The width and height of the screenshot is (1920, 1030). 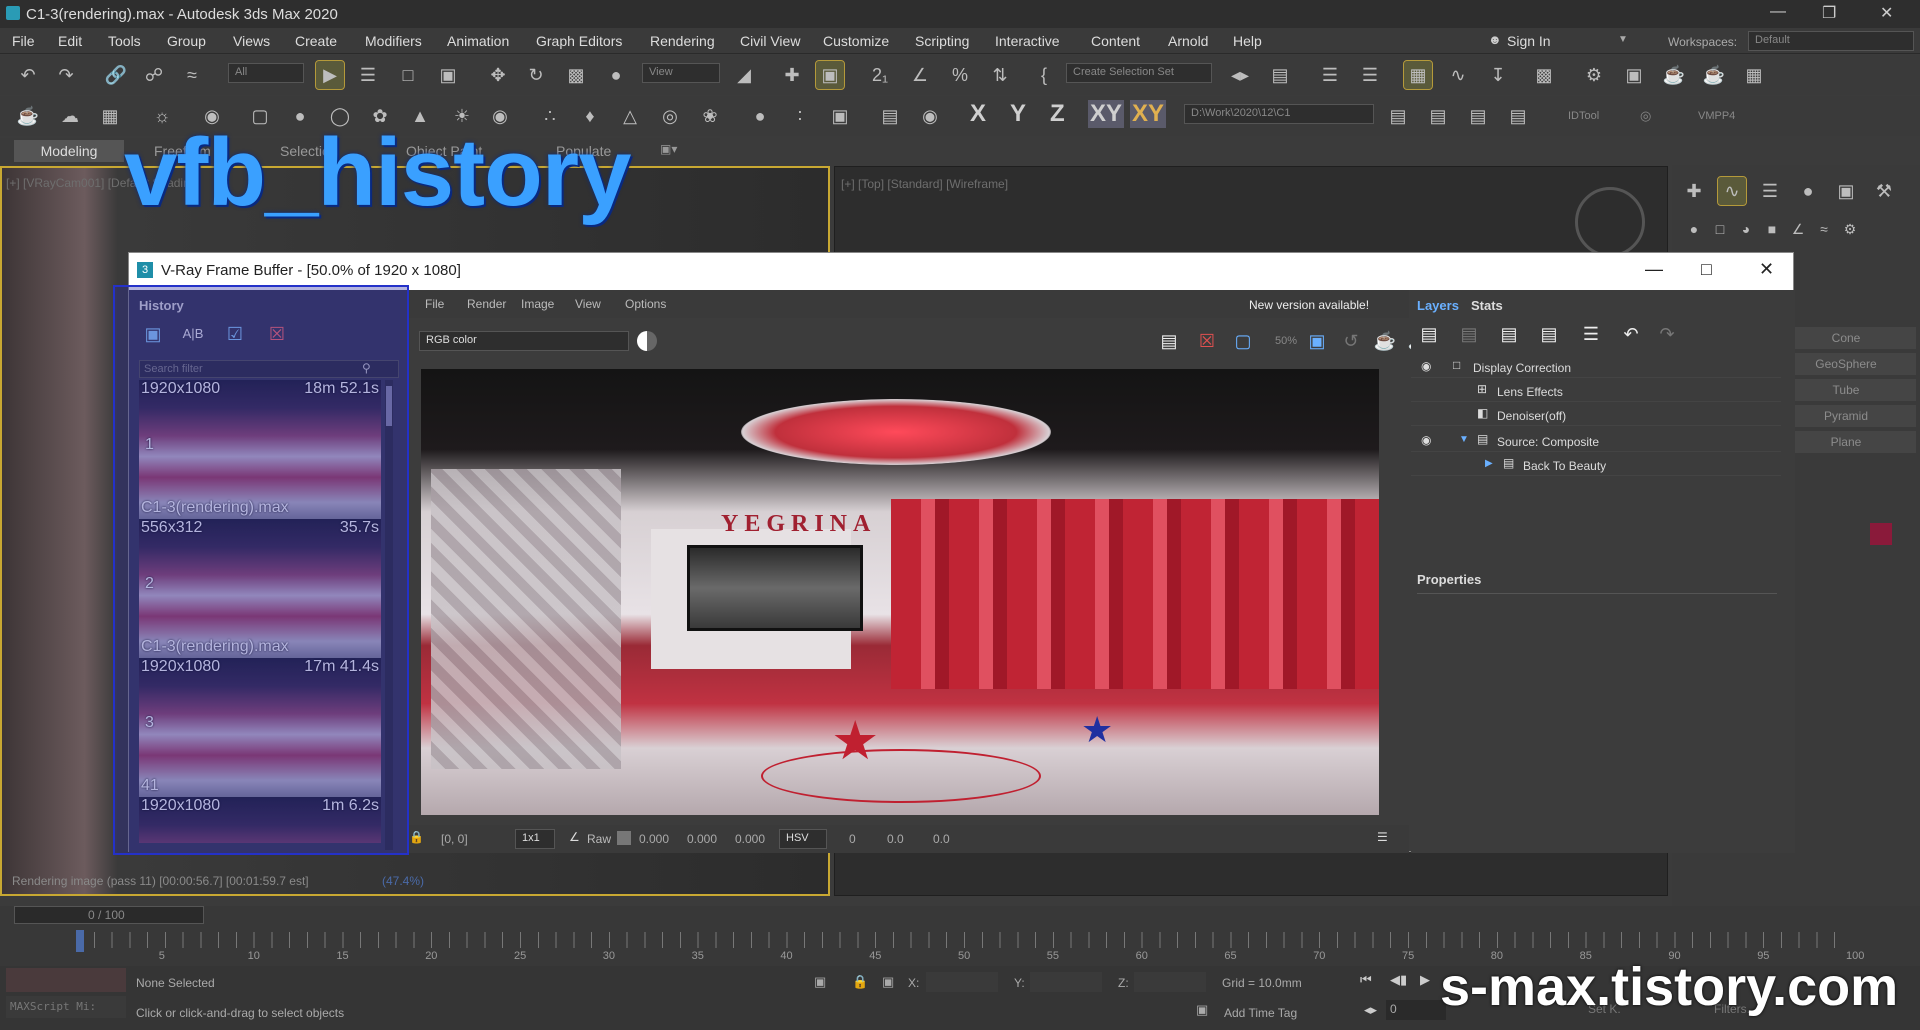 I want to click on rect-selection-icon: □, so click(x=408, y=75).